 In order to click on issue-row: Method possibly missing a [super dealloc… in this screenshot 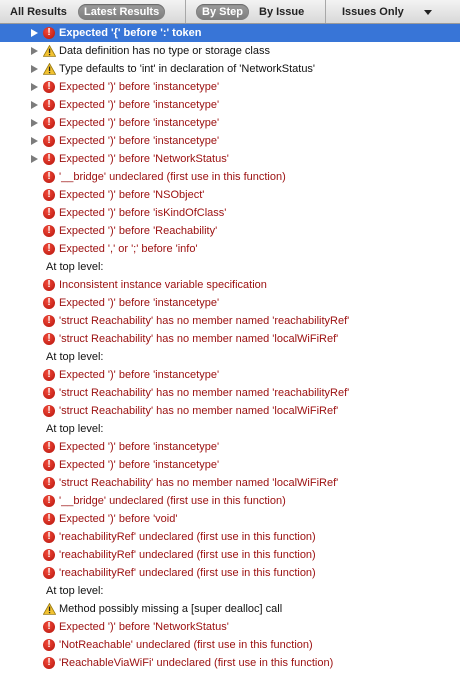, I will do `click(230, 609)`.